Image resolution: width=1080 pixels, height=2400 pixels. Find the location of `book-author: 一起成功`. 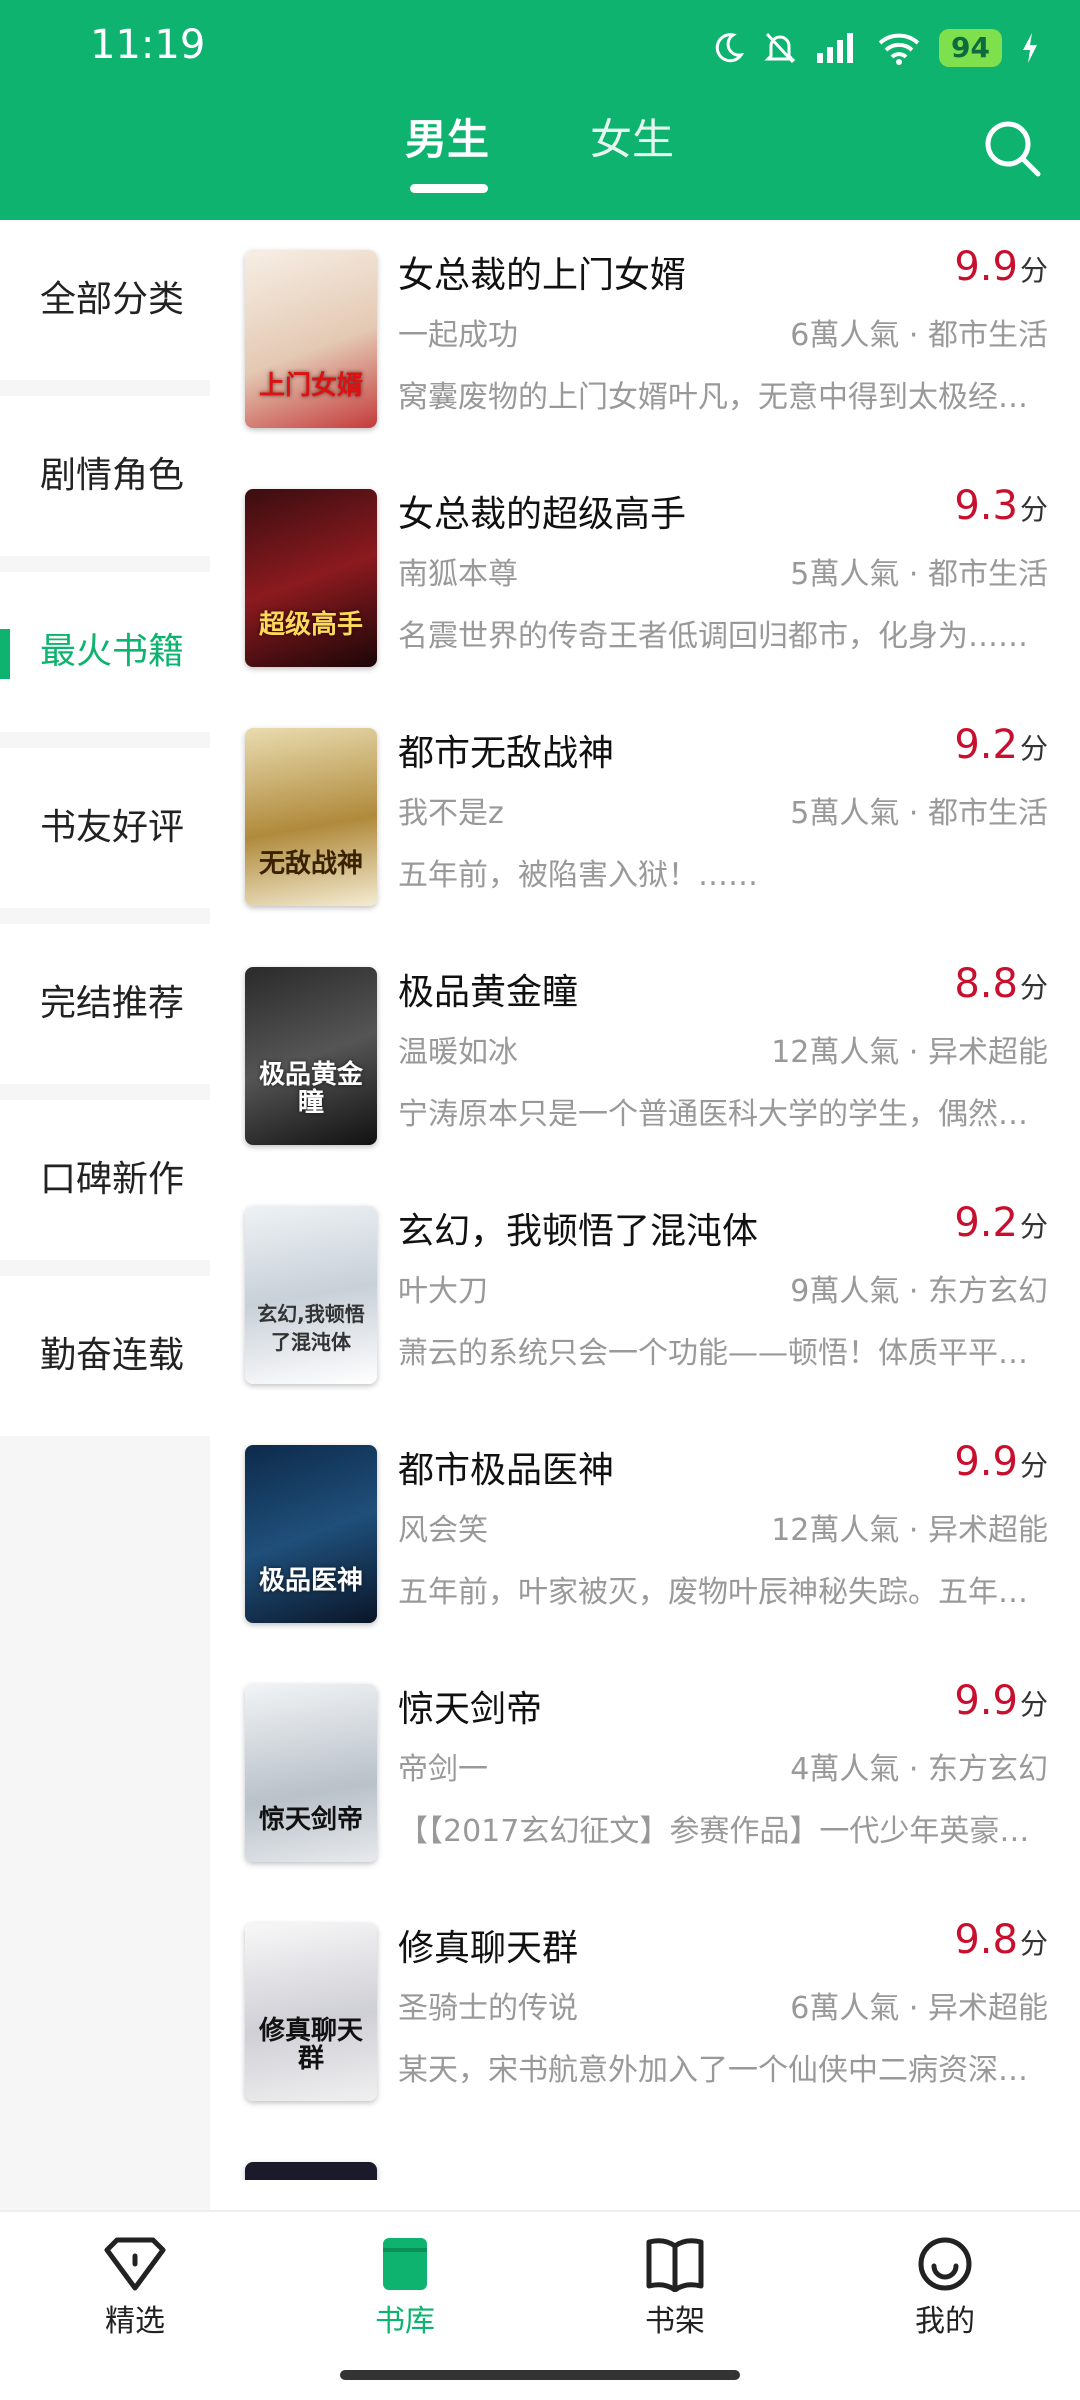

book-author: 一起成功 is located at coordinates (458, 335).